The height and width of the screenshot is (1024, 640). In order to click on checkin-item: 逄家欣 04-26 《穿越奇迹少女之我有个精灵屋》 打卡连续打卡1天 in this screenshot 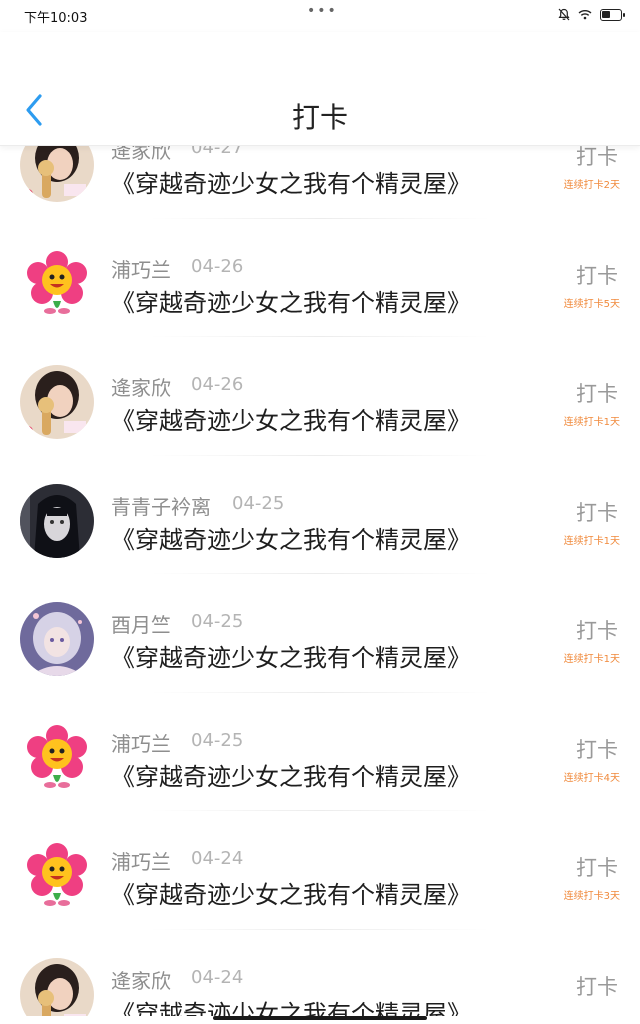, I will do `click(320, 396)`.